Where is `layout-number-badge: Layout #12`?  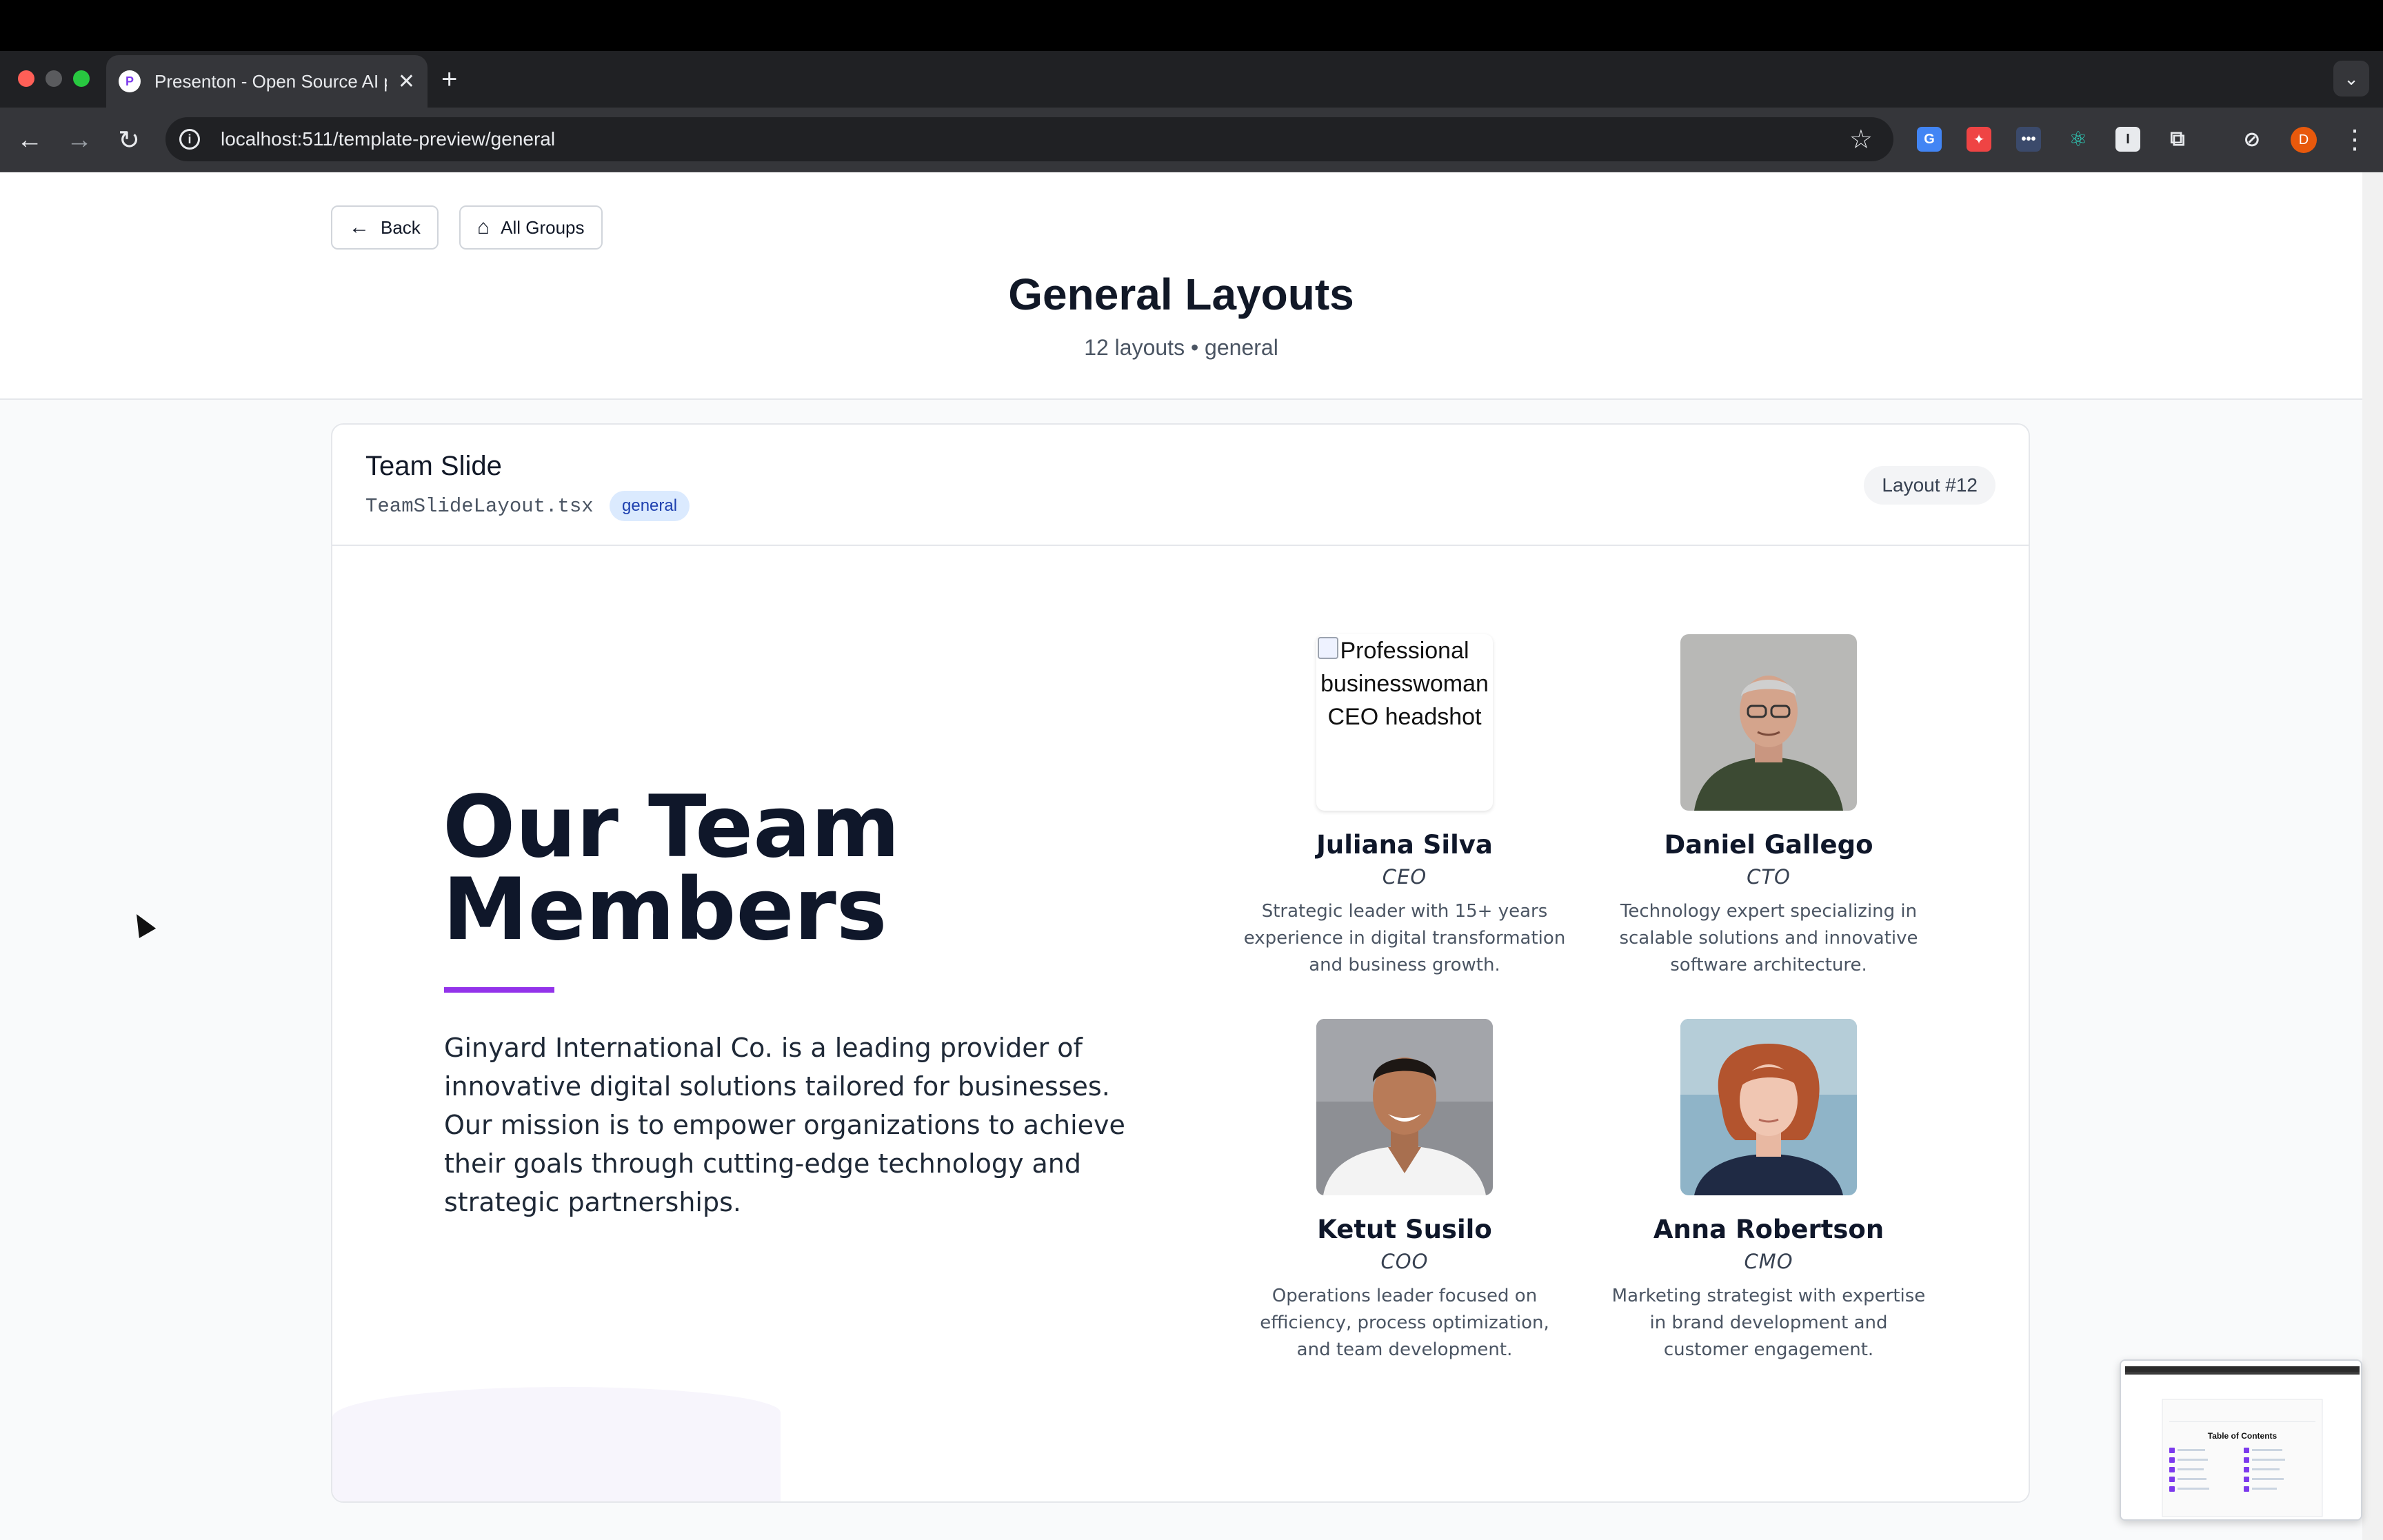
layout-number-badge: Layout #12 is located at coordinates (1929, 486).